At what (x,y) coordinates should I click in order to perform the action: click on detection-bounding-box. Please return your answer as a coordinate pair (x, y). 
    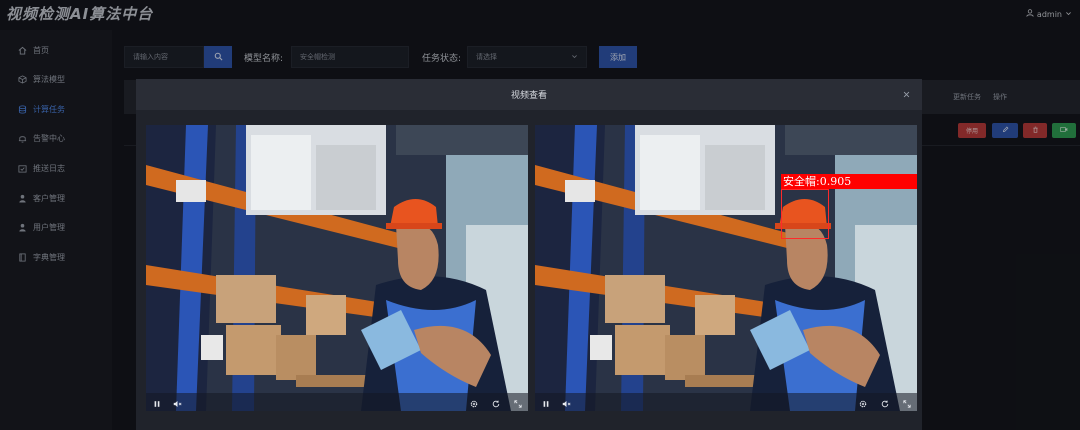
    Looking at the image, I should click on (805, 214).